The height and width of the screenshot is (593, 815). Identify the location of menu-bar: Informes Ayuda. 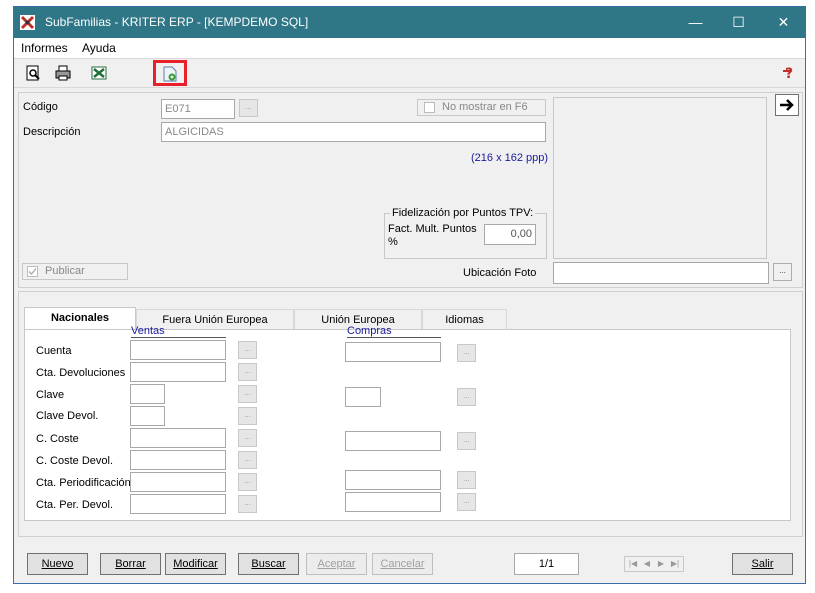
(409, 48).